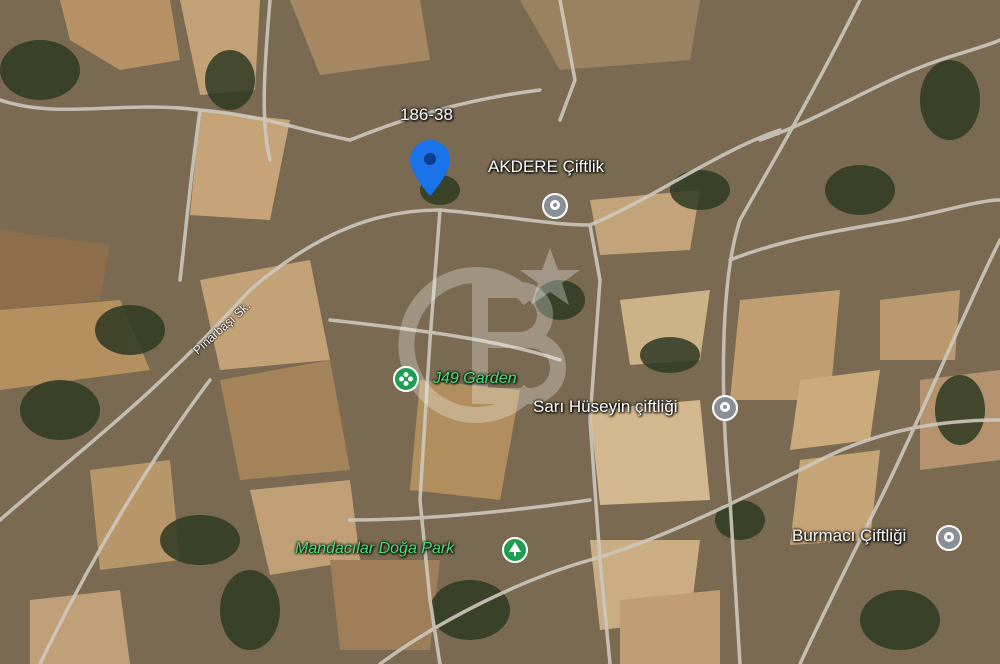  I want to click on place-label-burmaci: Burmacı Çiftliği, so click(849, 536).